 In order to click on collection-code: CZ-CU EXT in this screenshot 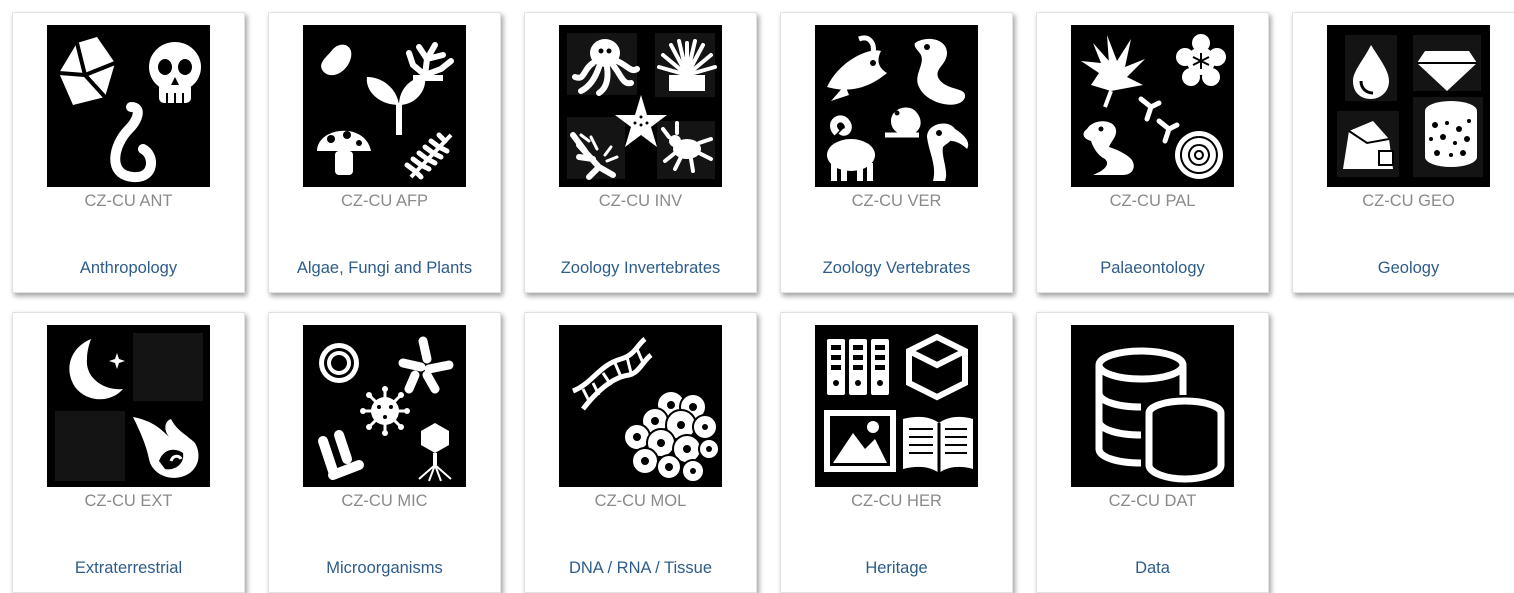, I will do `click(128, 501)`.